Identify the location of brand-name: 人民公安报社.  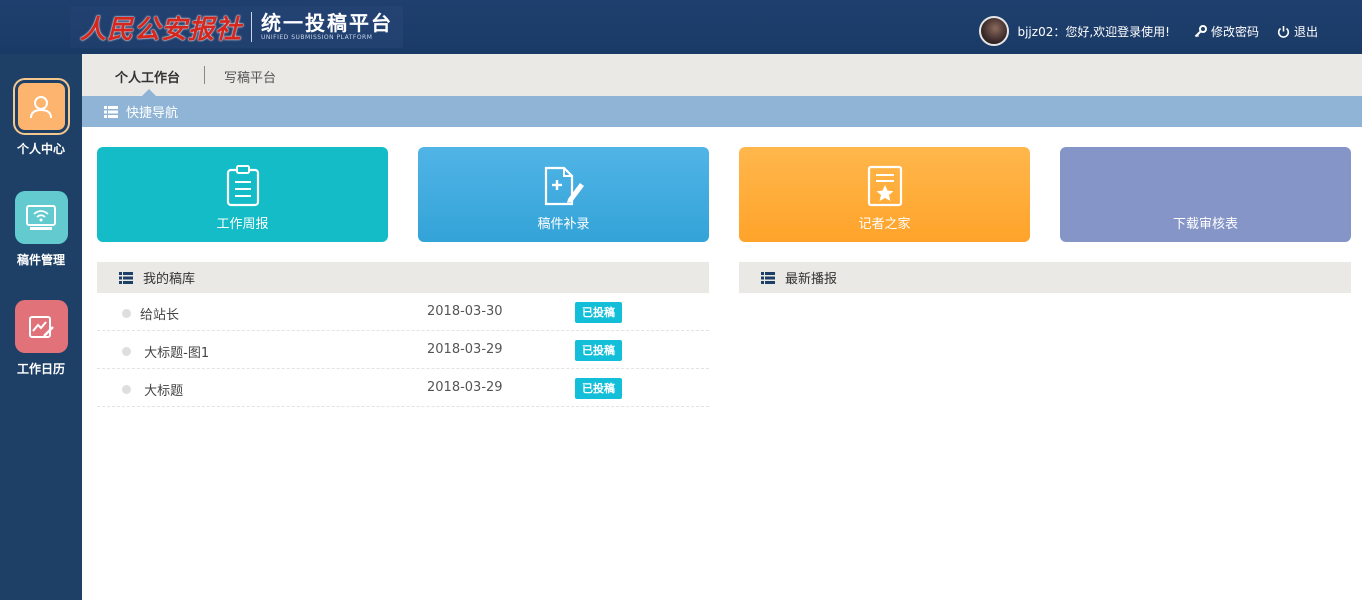
(161, 29).